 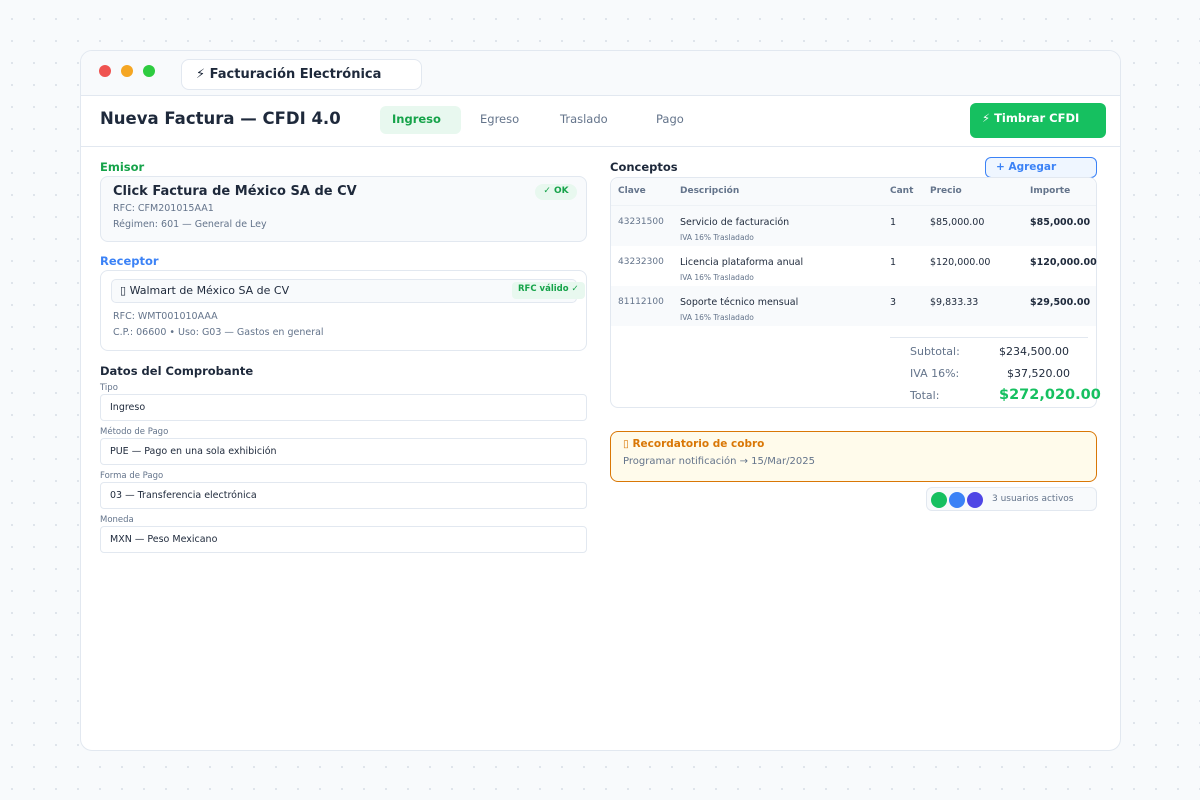 What do you see at coordinates (1041, 167) in the screenshot?
I see `add-concept-button: + Agregar` at bounding box center [1041, 167].